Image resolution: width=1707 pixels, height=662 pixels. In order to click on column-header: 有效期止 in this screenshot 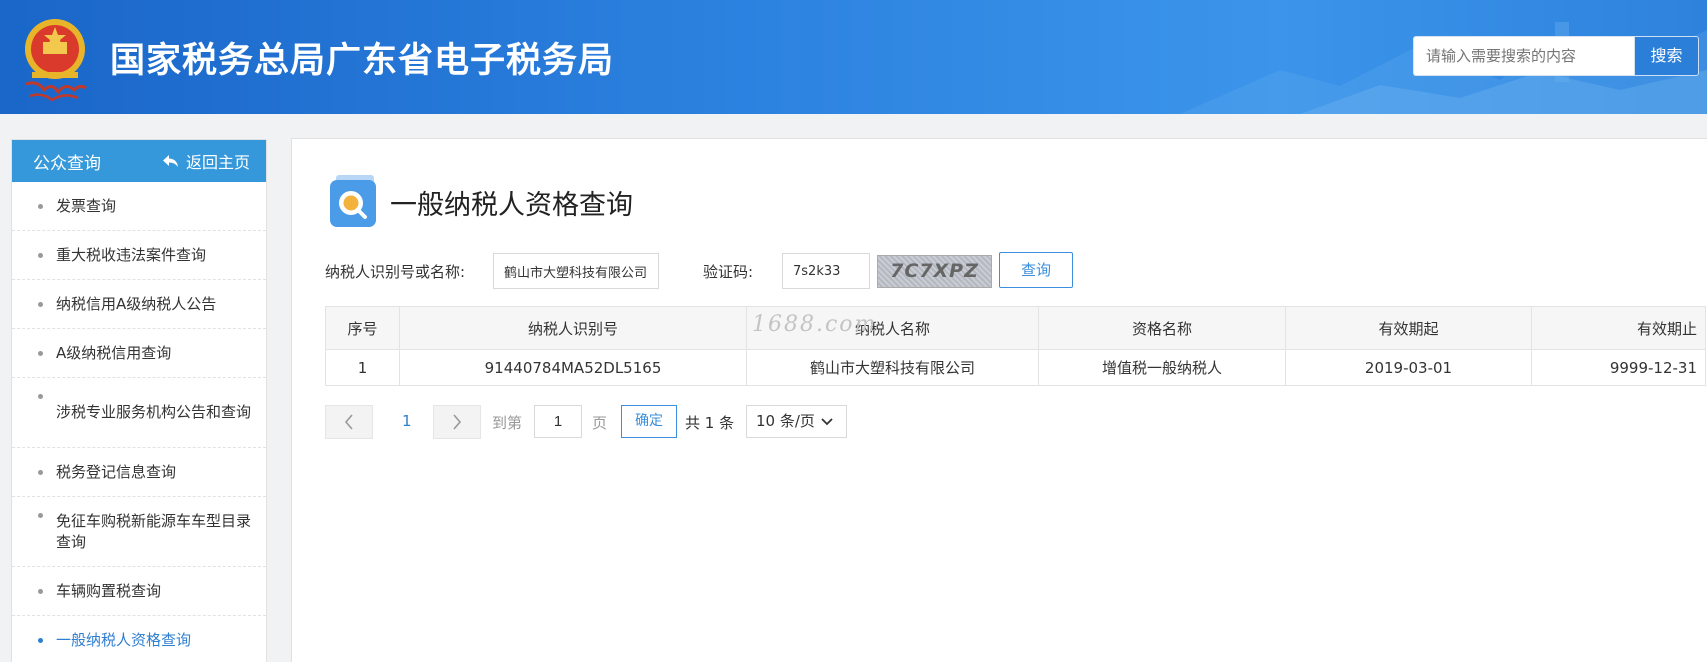, I will do `click(1618, 328)`.